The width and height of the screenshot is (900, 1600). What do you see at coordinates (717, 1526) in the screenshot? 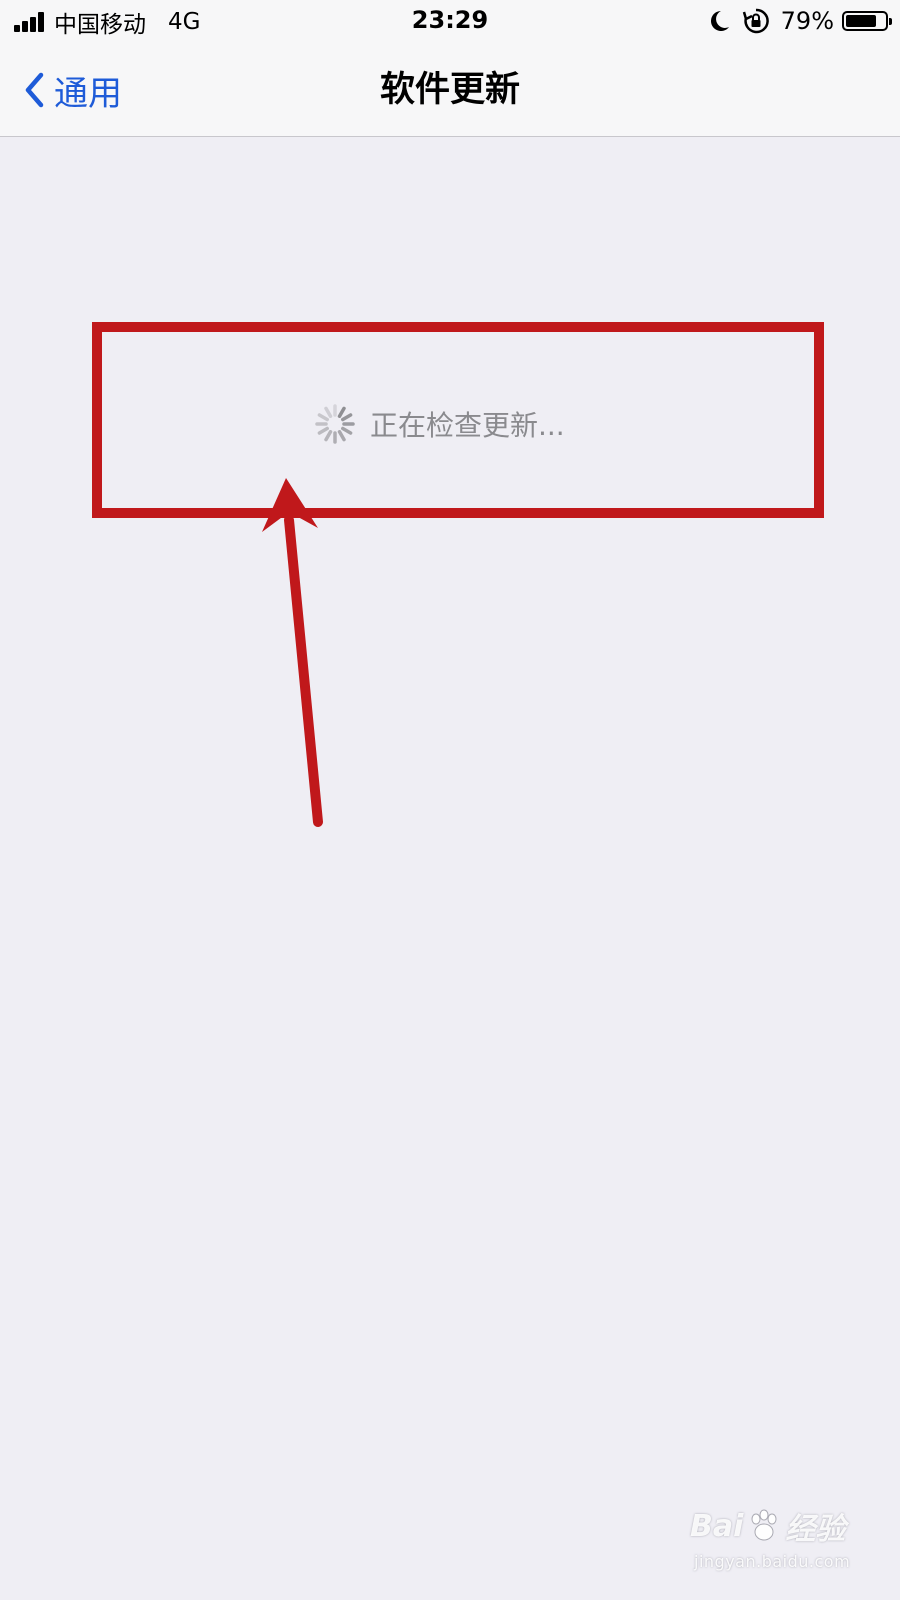
I see `watermark-logo-left: Bai` at bounding box center [717, 1526].